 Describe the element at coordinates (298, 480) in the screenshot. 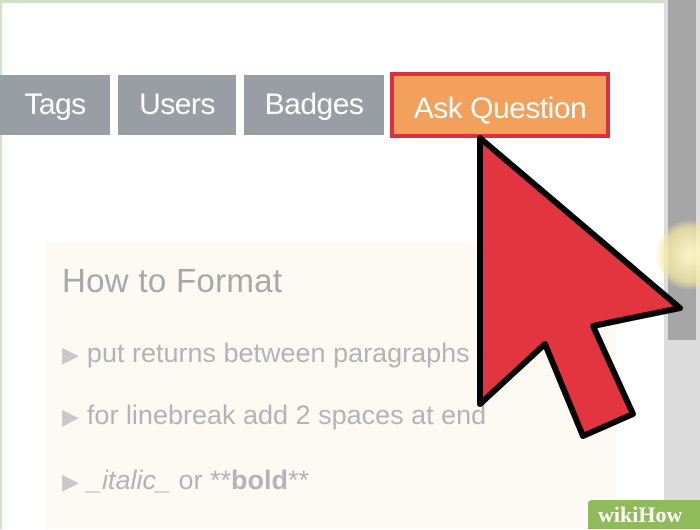

I see `format-tip-bold-close: **` at that location.